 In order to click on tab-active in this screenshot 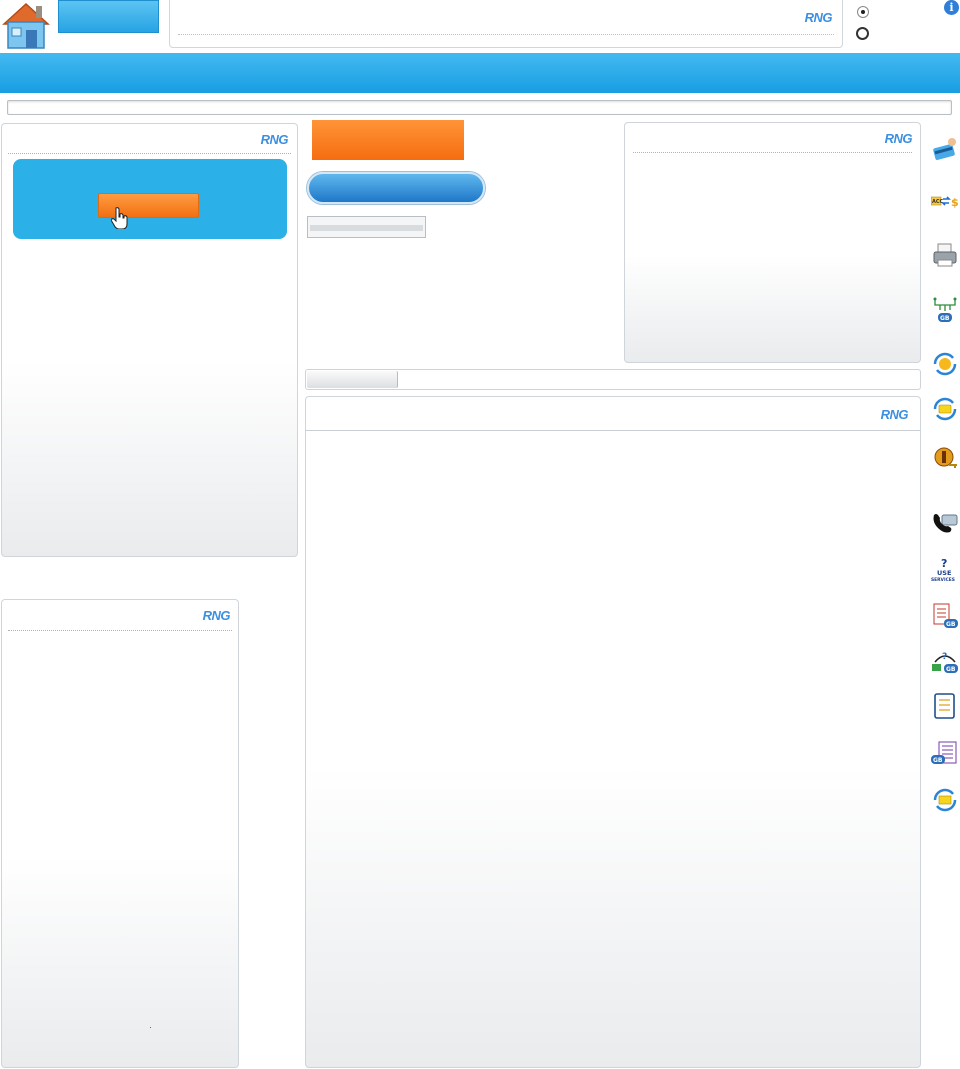, I will do `click(352, 379)`.